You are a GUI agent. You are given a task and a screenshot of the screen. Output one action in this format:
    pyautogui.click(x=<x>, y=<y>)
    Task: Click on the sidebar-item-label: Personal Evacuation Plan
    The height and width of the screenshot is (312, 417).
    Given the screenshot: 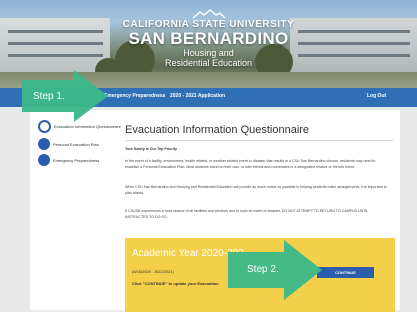 What is the action you would take?
    pyautogui.click(x=76, y=144)
    